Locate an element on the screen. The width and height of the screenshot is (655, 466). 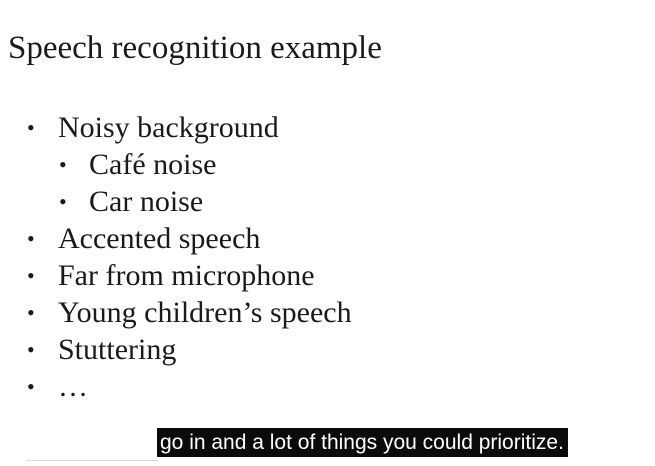
bullet-item-accented-speech: • Accented speech is located at coordinates (327, 238).